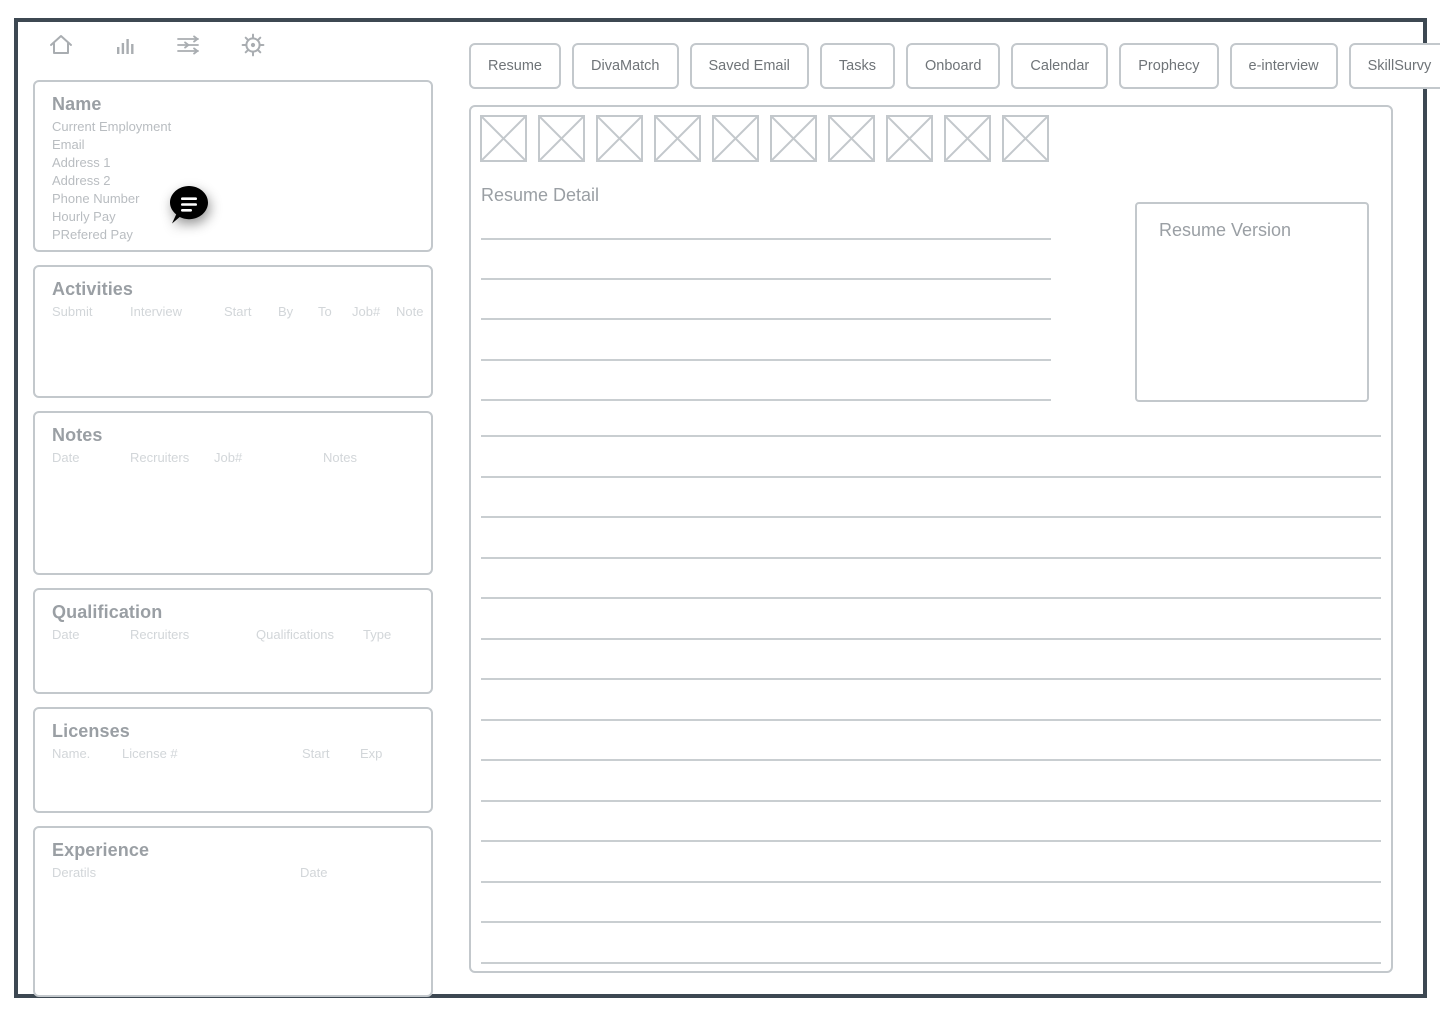 This screenshot has width=1440, height=1024. I want to click on column-header: Submit, so click(72, 311).